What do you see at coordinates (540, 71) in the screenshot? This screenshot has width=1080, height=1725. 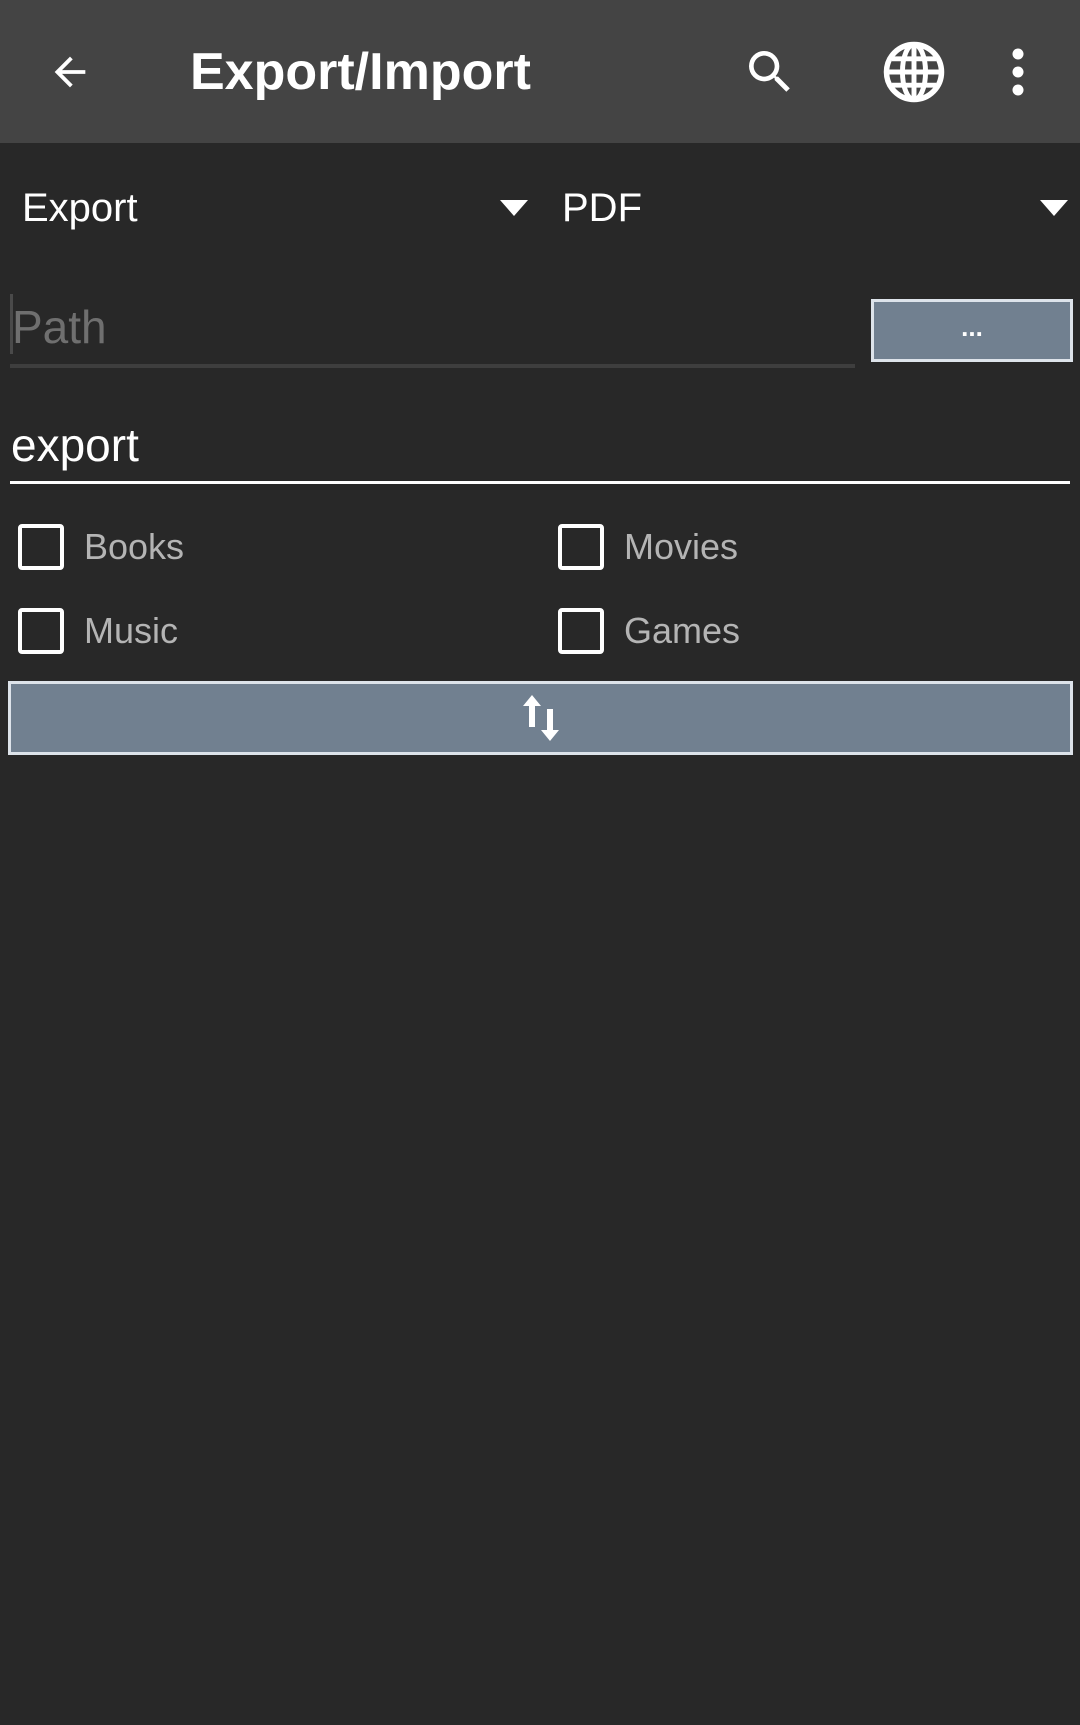 I see `app-bar: Export/Import` at bounding box center [540, 71].